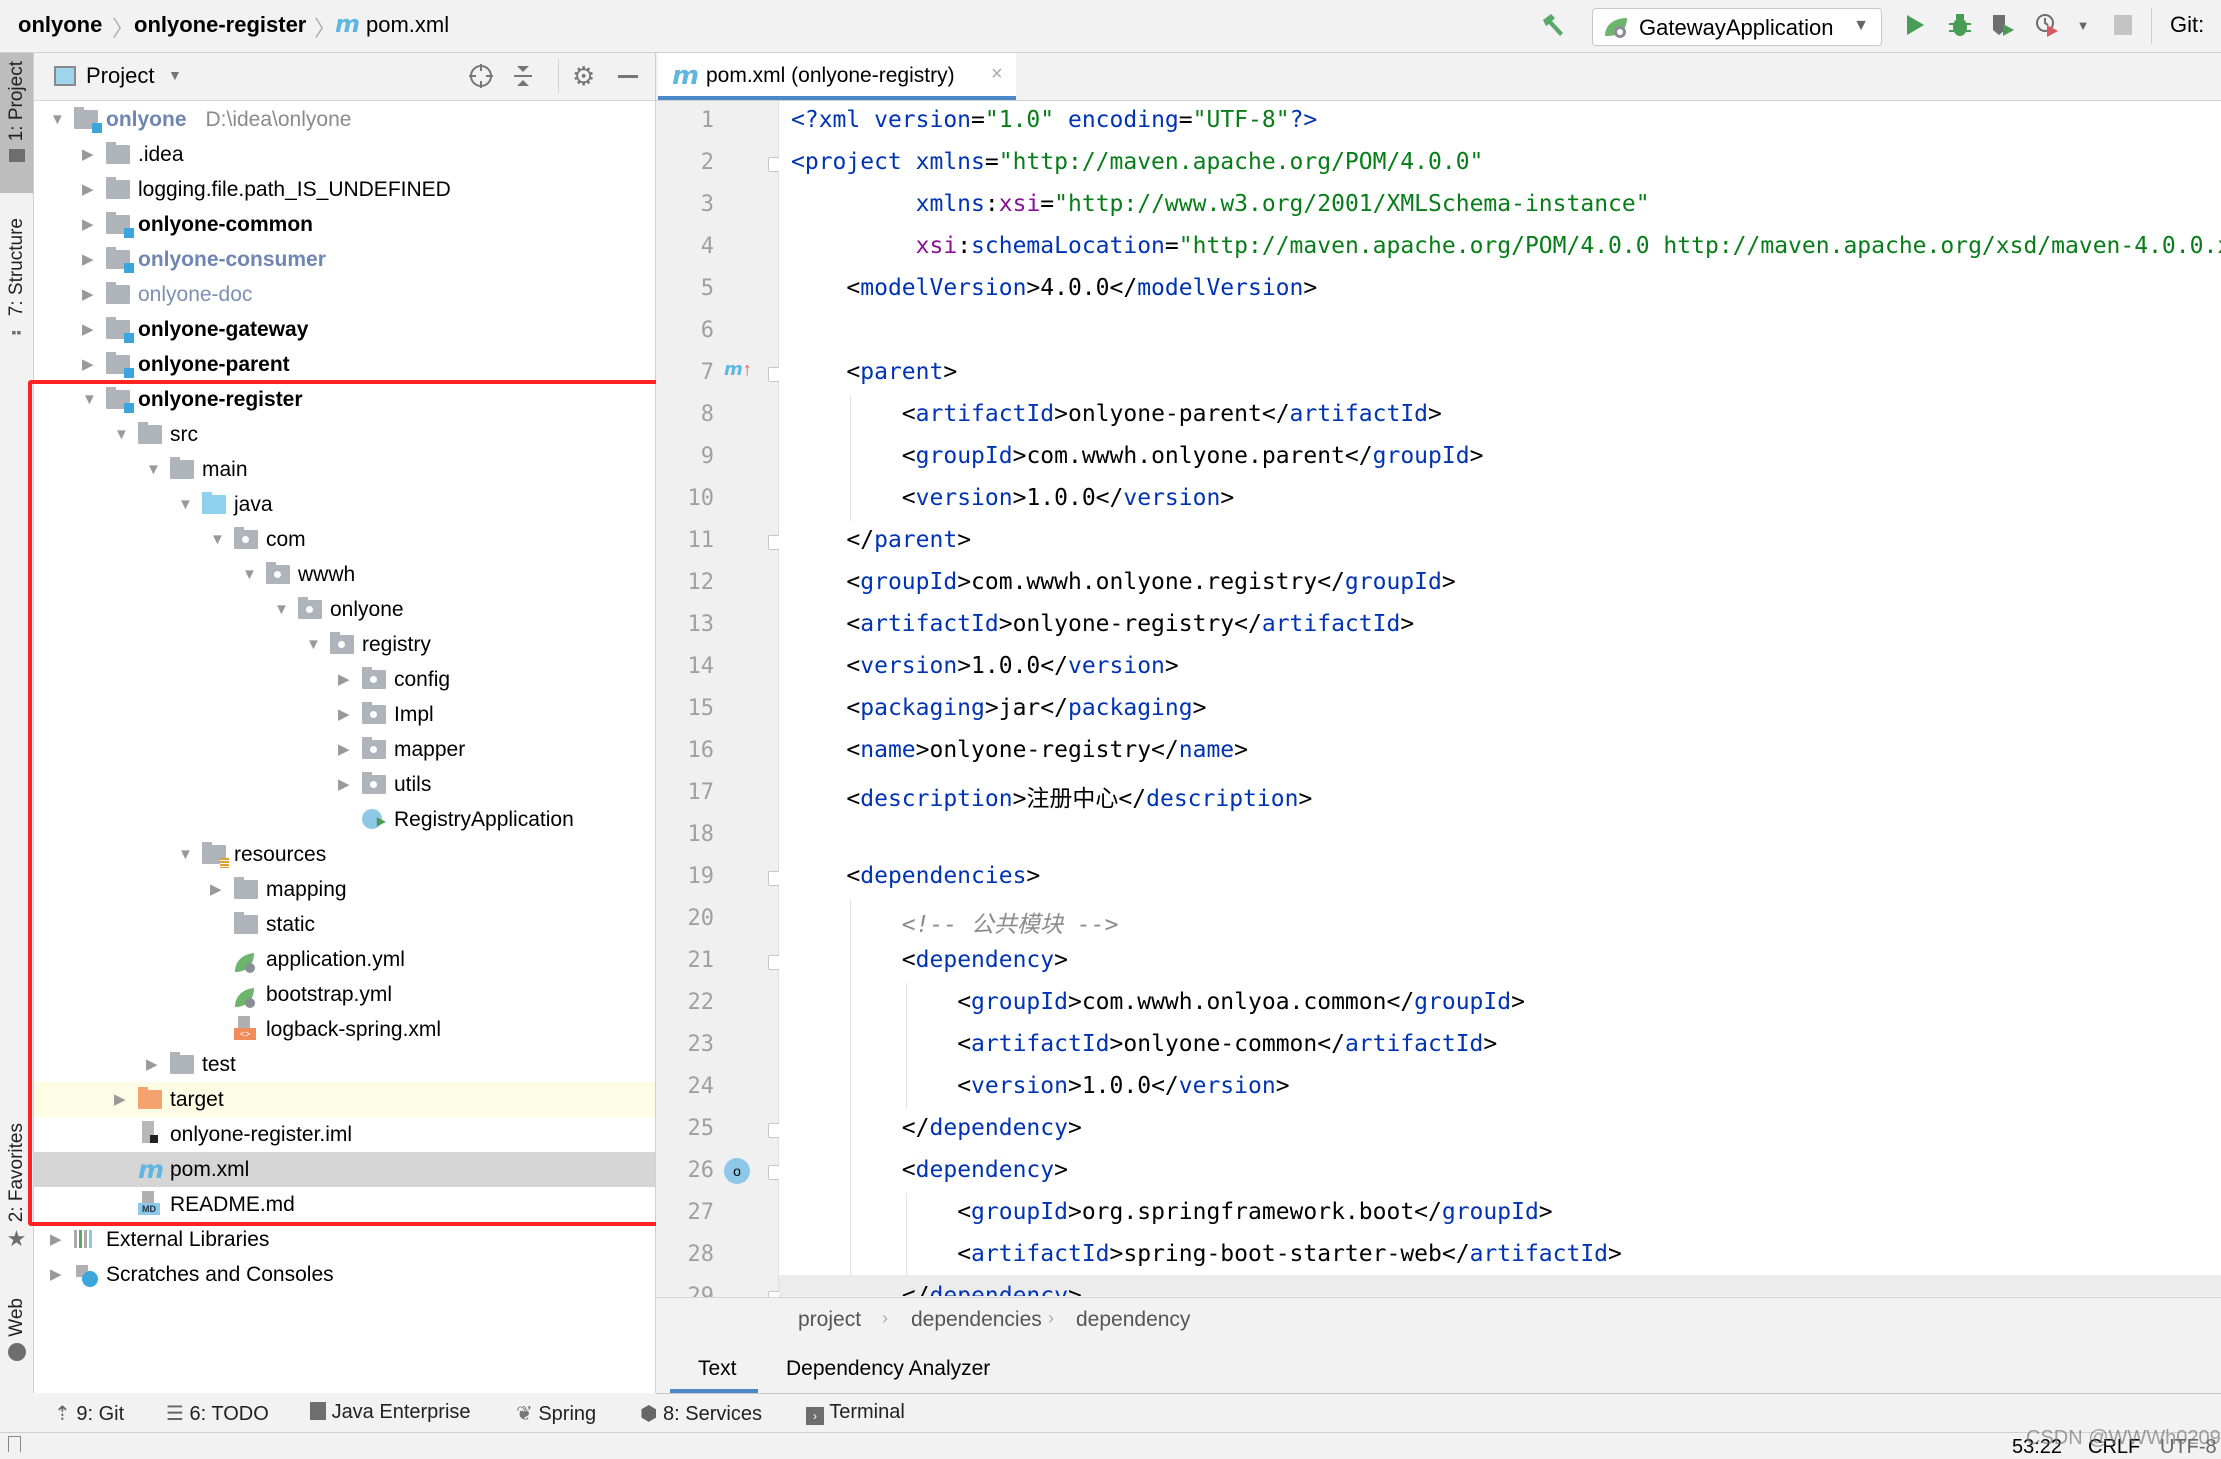  I want to click on tree-node: ▶ logging.file.path_IS_UNDEFINED, so click(344, 189).